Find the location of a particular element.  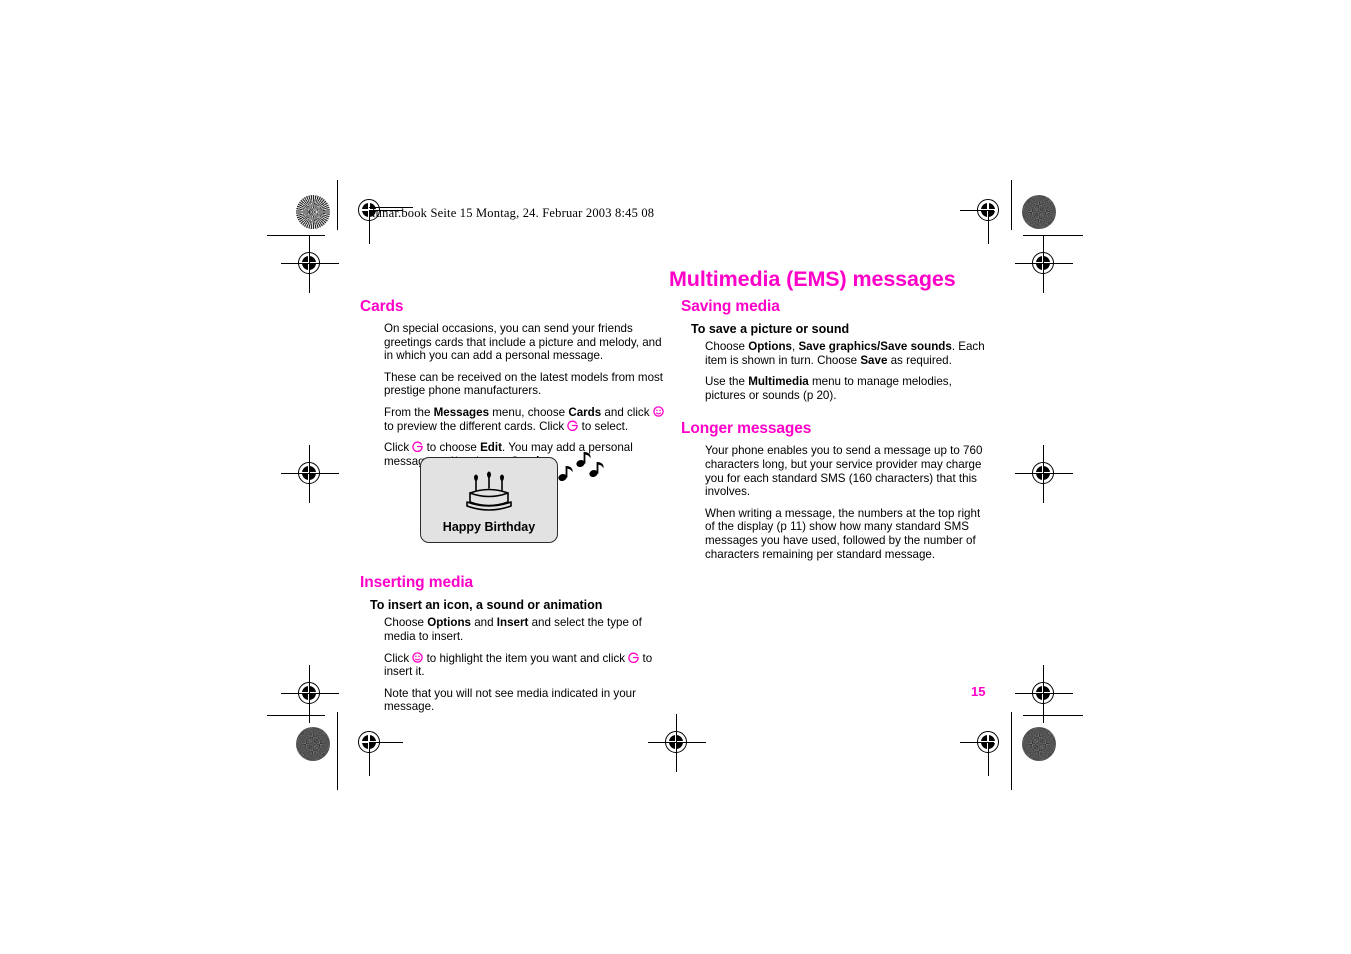

section-heading-cards: Cards is located at coordinates (382, 306).